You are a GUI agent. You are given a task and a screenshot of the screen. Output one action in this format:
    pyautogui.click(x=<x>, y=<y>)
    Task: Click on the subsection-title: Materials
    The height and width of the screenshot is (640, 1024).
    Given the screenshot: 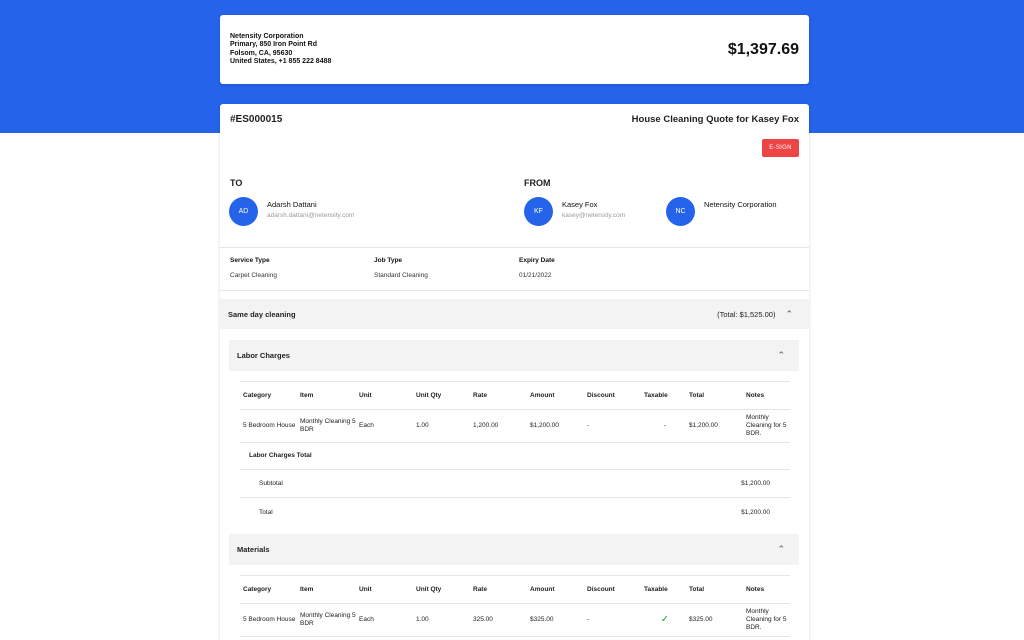 What is the action you would take?
    pyautogui.click(x=253, y=549)
    